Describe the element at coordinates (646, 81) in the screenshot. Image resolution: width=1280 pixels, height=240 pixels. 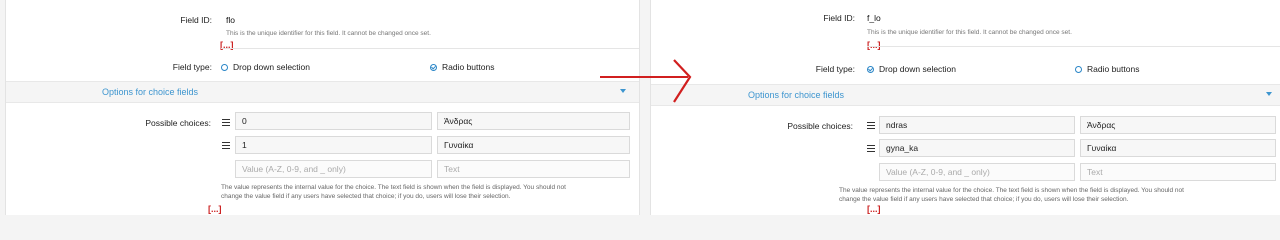
I see `arrow-right-icon` at that location.